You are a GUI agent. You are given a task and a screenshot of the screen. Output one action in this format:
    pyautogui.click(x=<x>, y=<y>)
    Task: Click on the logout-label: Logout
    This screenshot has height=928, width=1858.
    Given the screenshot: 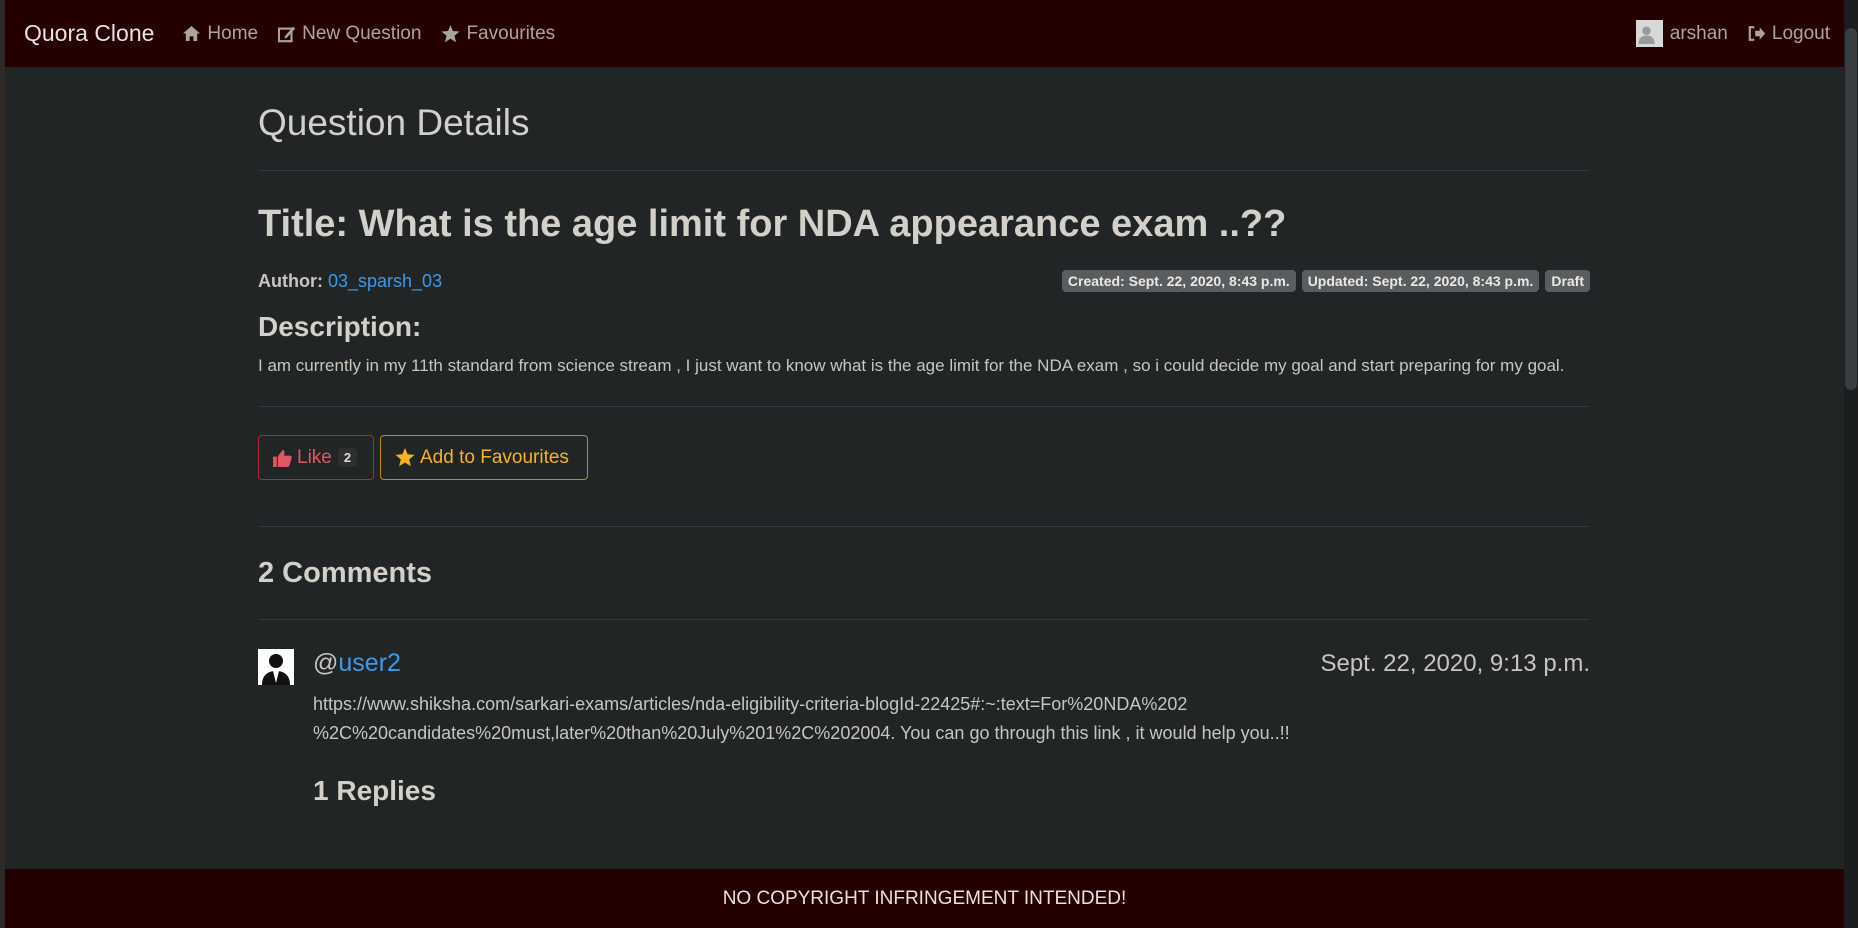 What is the action you would take?
    pyautogui.click(x=1800, y=33)
    